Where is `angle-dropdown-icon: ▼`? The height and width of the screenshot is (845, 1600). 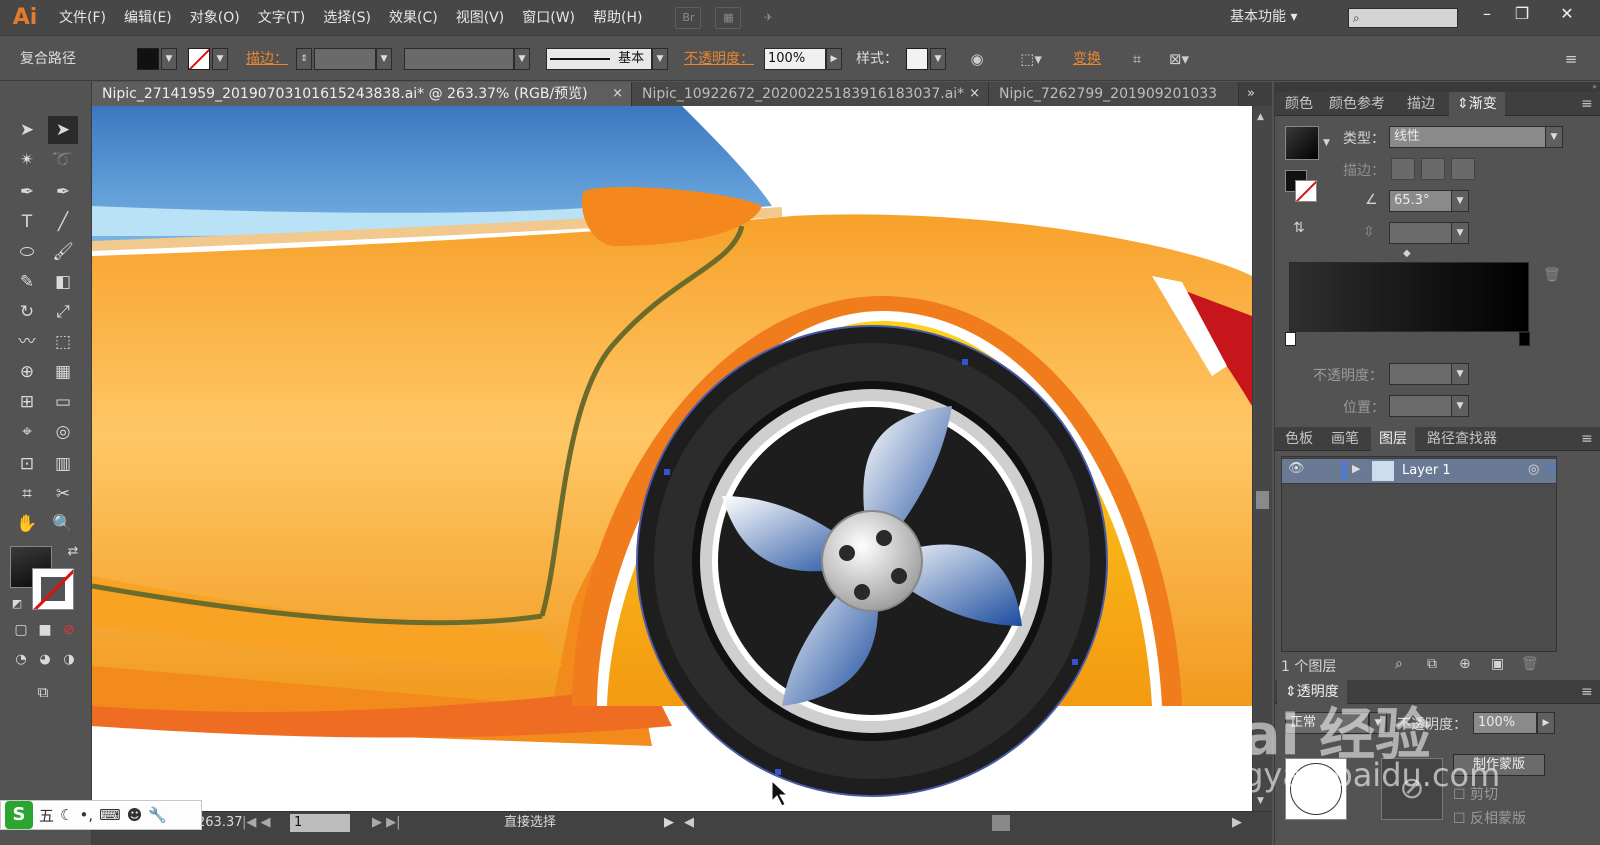 angle-dropdown-icon: ▼ is located at coordinates (1460, 201).